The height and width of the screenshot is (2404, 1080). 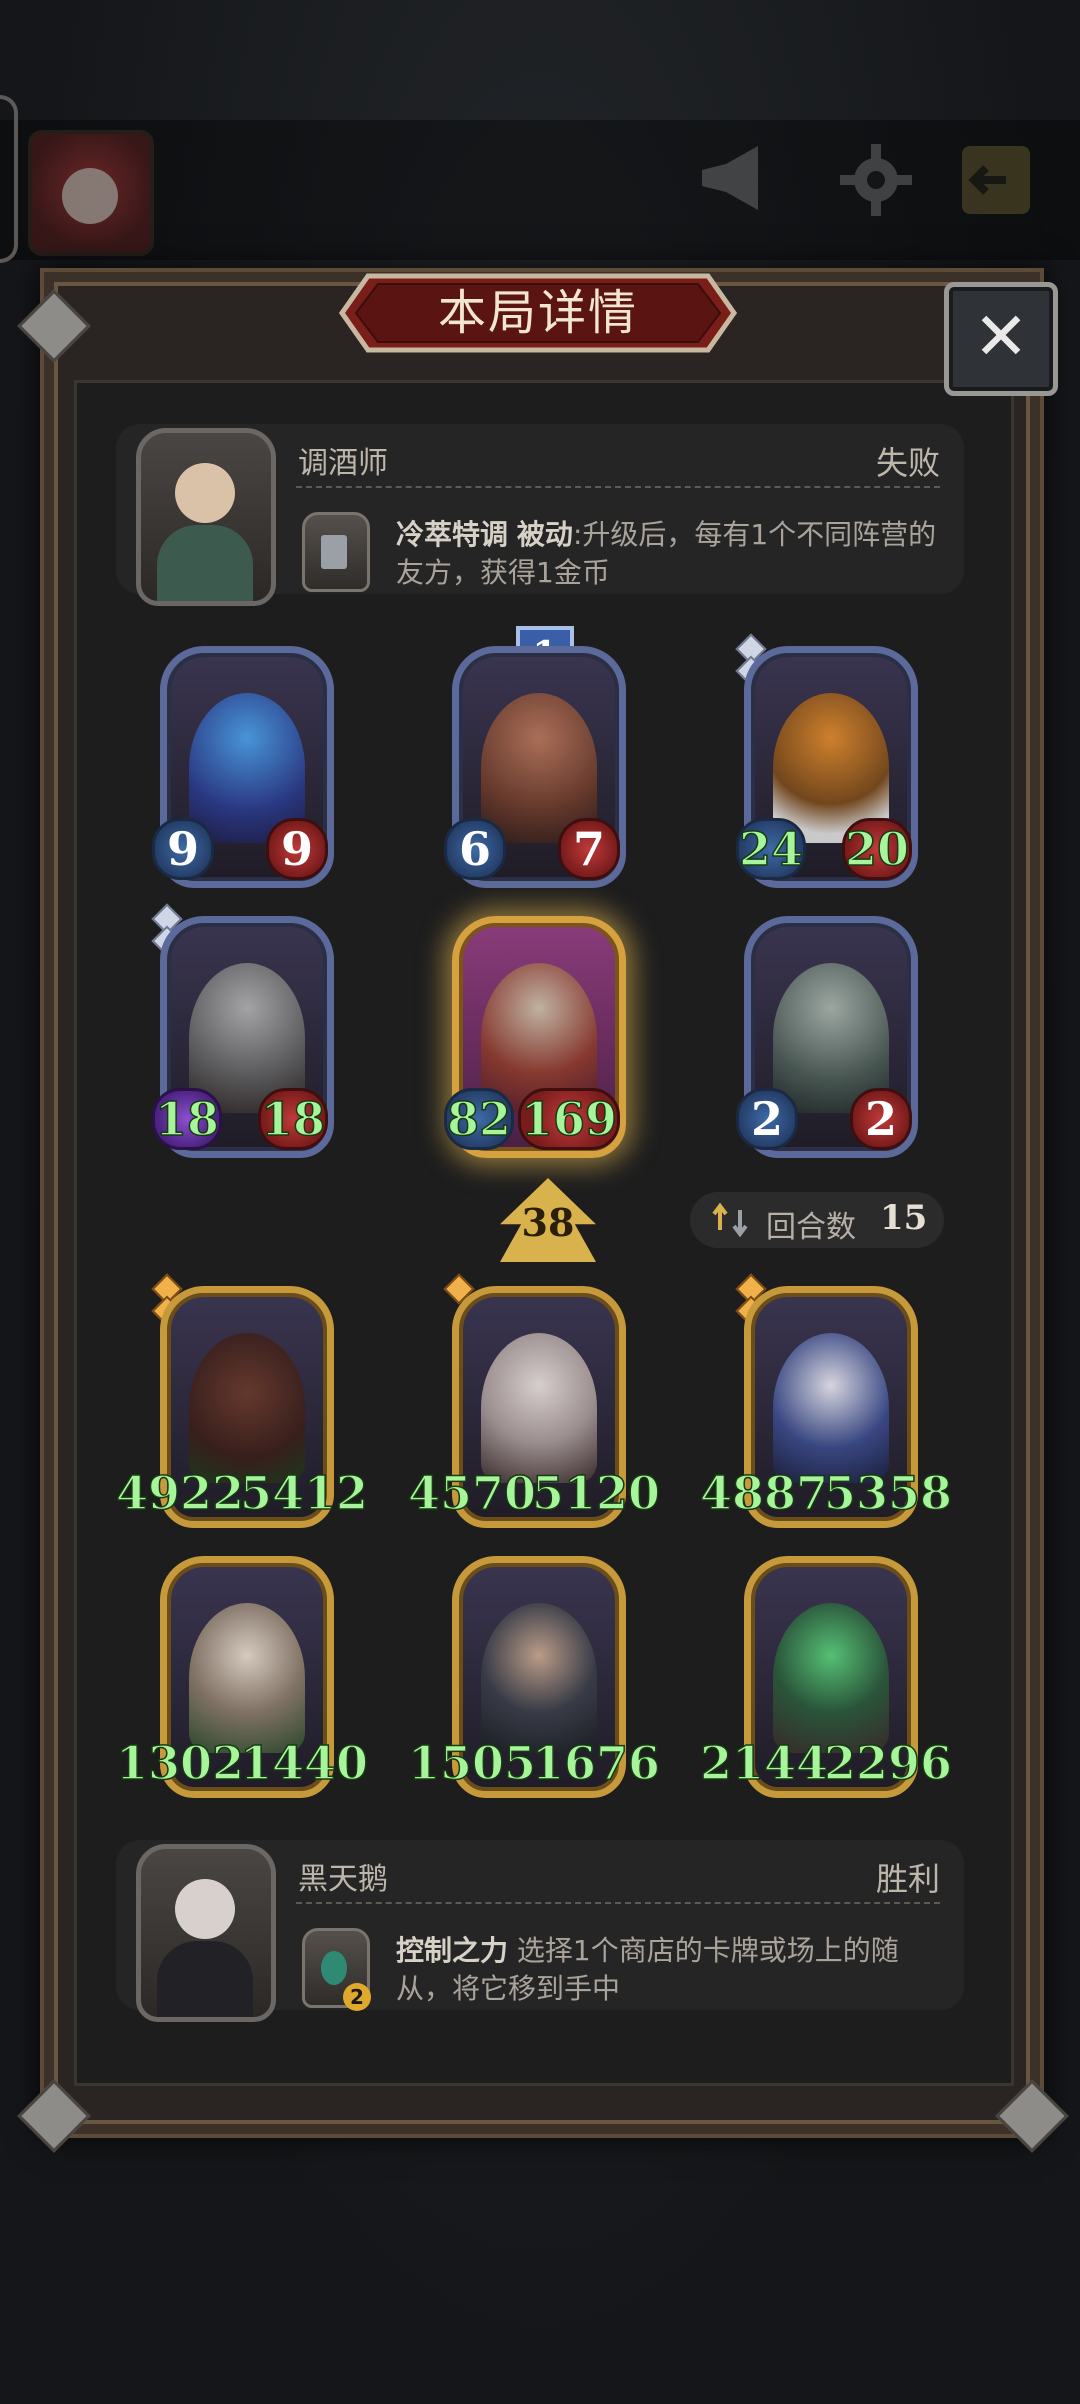 I want to click on hero-result: 胜利, so click(x=907, y=1879).